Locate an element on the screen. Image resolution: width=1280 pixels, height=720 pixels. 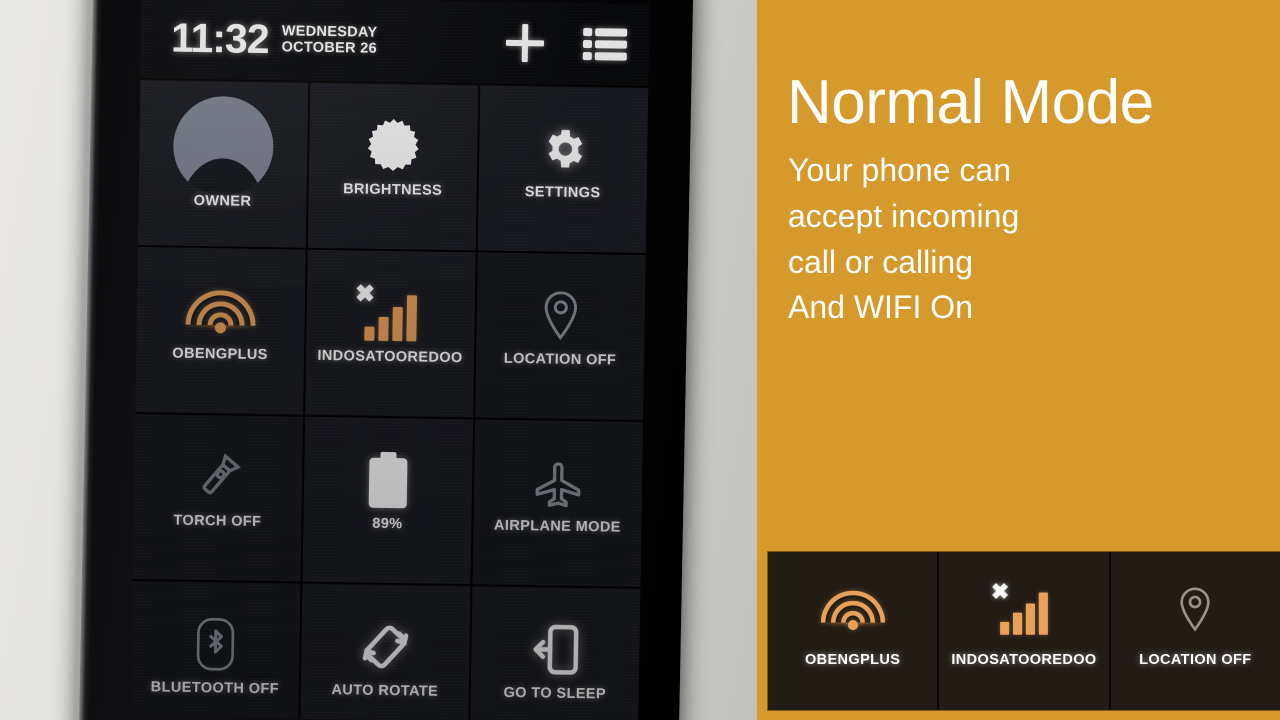
tile-label: SETTINGS is located at coordinates (562, 193).